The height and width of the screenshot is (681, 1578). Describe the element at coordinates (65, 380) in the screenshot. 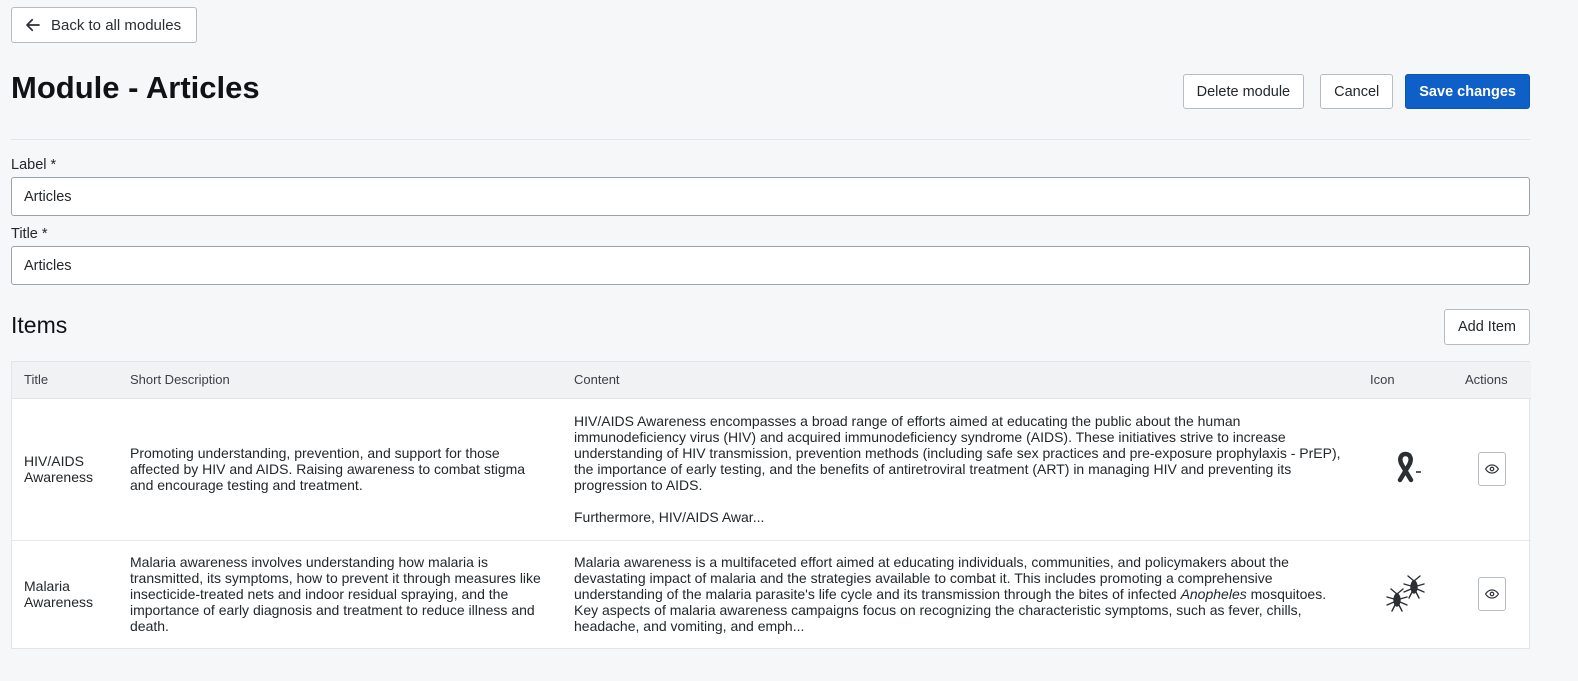

I see `column-header-title: Title` at that location.